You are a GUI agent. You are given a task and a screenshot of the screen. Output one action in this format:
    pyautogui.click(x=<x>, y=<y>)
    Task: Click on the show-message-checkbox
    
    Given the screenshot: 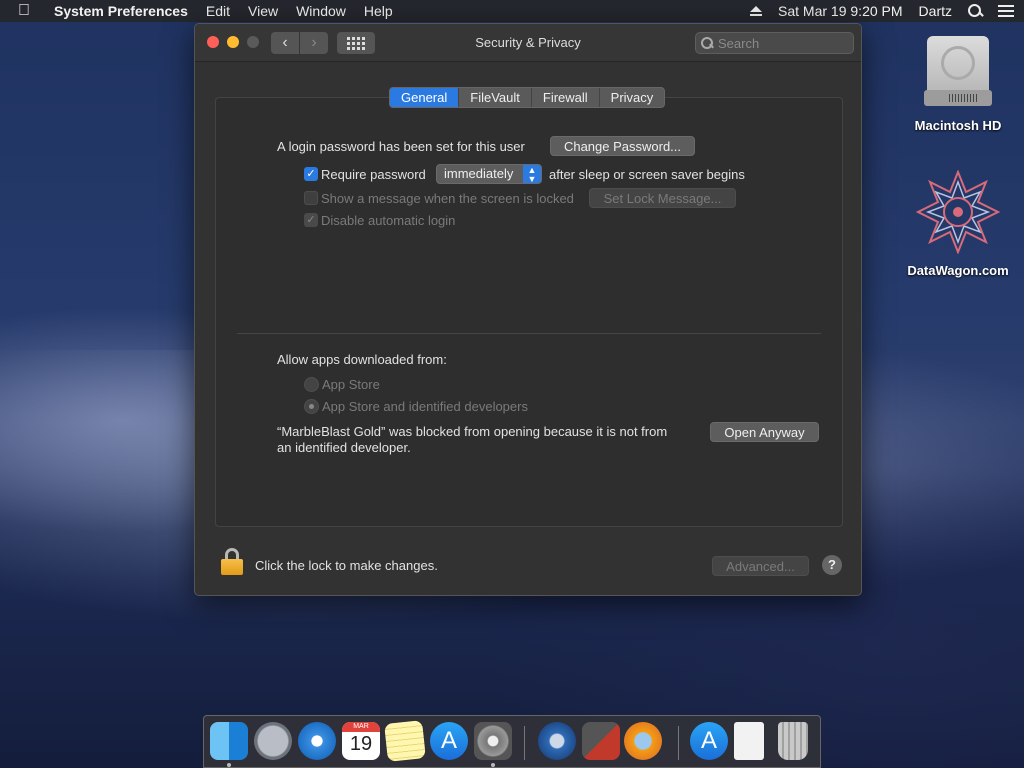 What is the action you would take?
    pyautogui.click(x=311, y=198)
    